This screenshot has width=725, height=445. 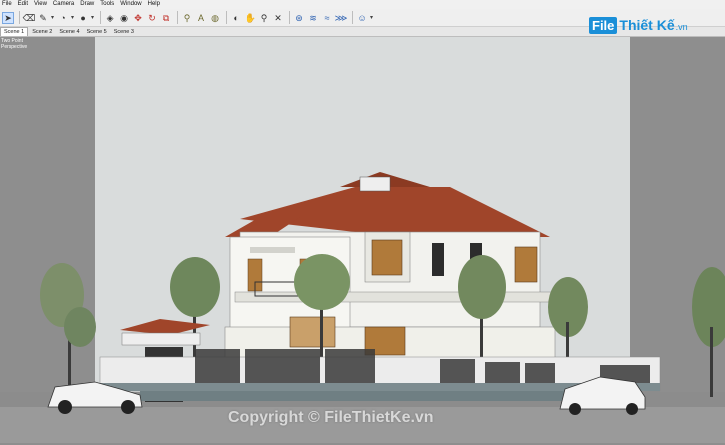 I want to click on arc-icon: ◔, so click(x=63, y=18).